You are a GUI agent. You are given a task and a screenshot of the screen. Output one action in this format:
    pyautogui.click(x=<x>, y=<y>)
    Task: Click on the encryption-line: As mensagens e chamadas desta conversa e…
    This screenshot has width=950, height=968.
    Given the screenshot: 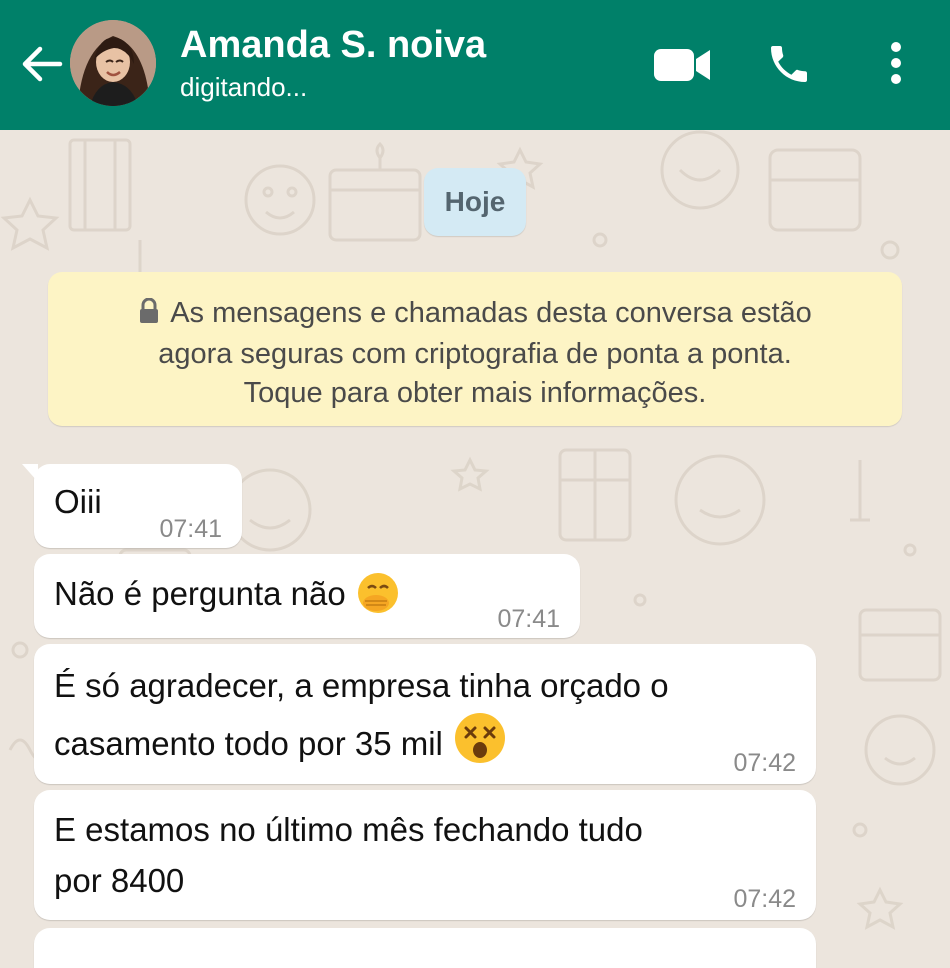 What is the action you would take?
    pyautogui.click(x=475, y=314)
    